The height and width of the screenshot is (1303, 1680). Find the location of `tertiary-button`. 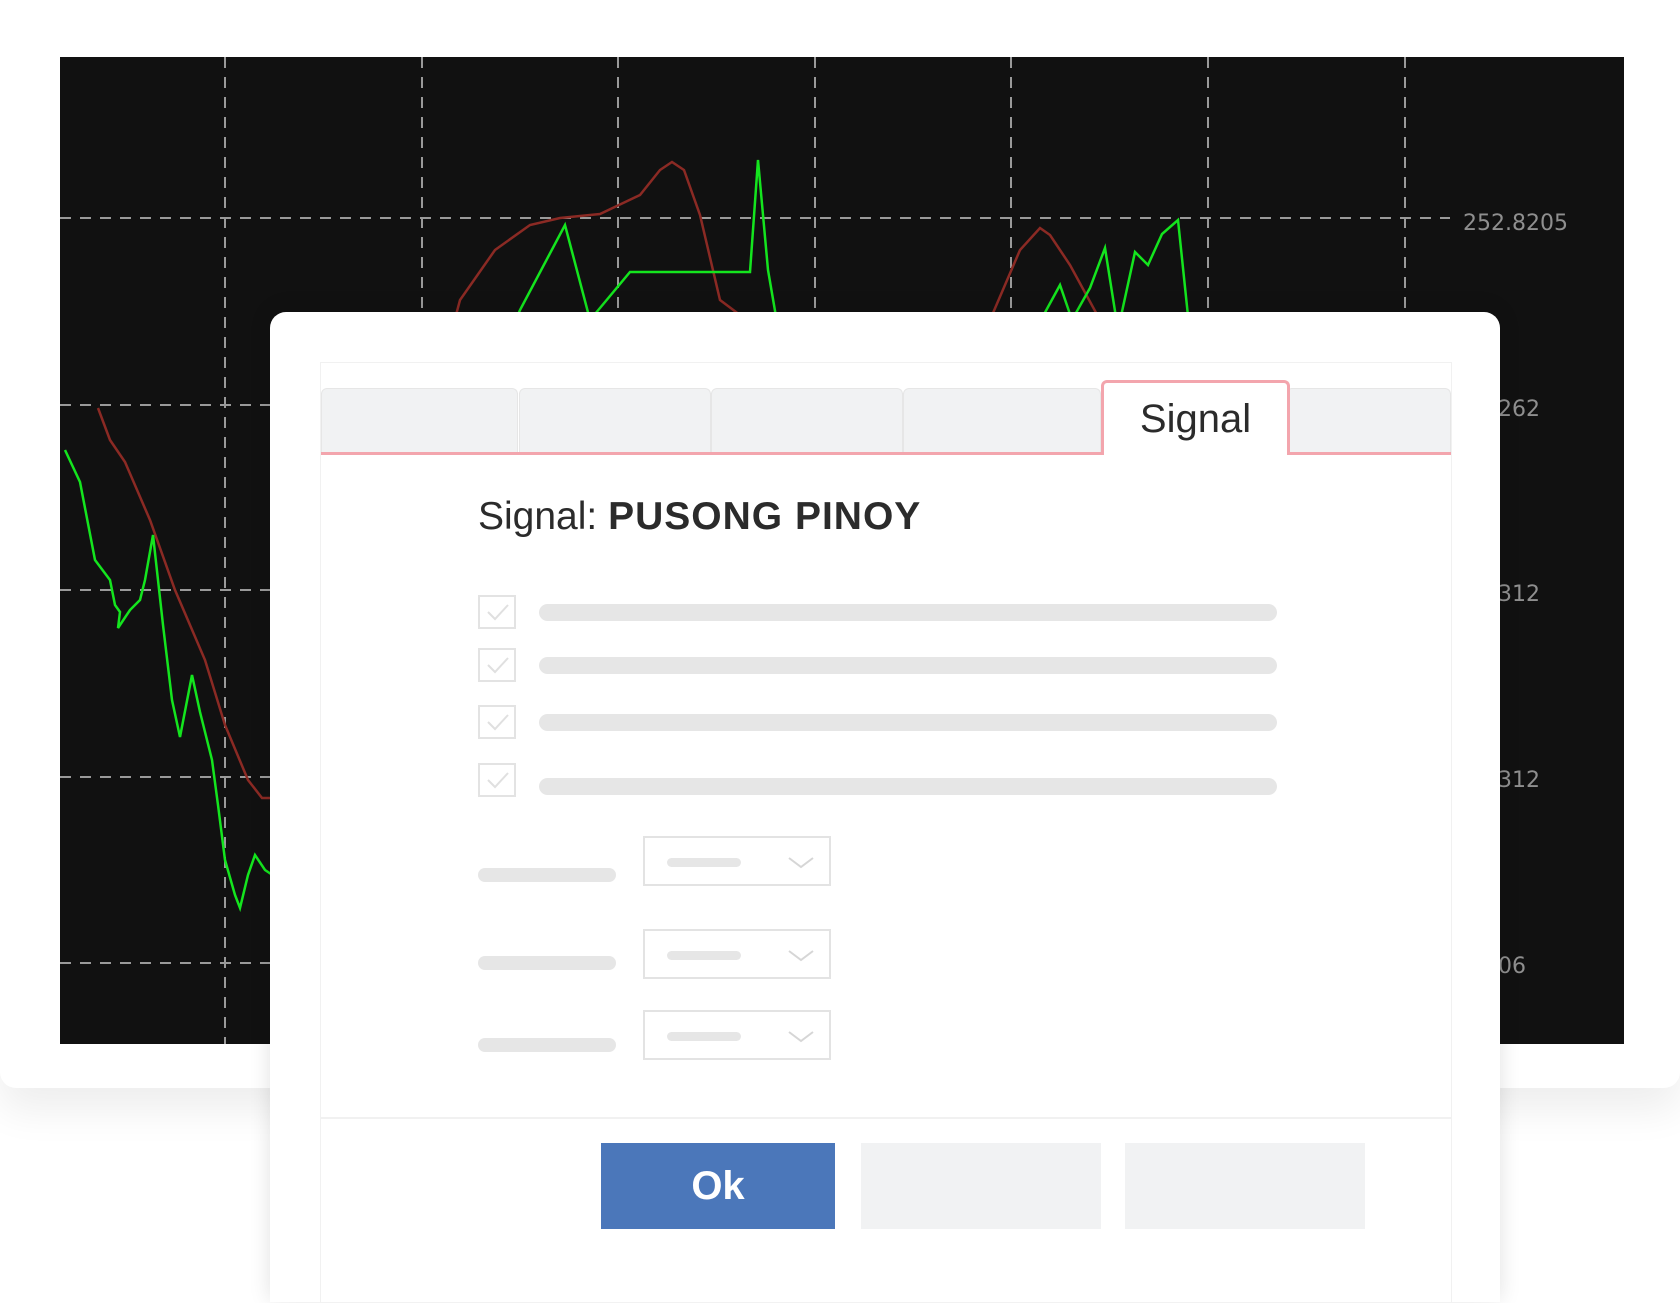

tertiary-button is located at coordinates (1245, 1186).